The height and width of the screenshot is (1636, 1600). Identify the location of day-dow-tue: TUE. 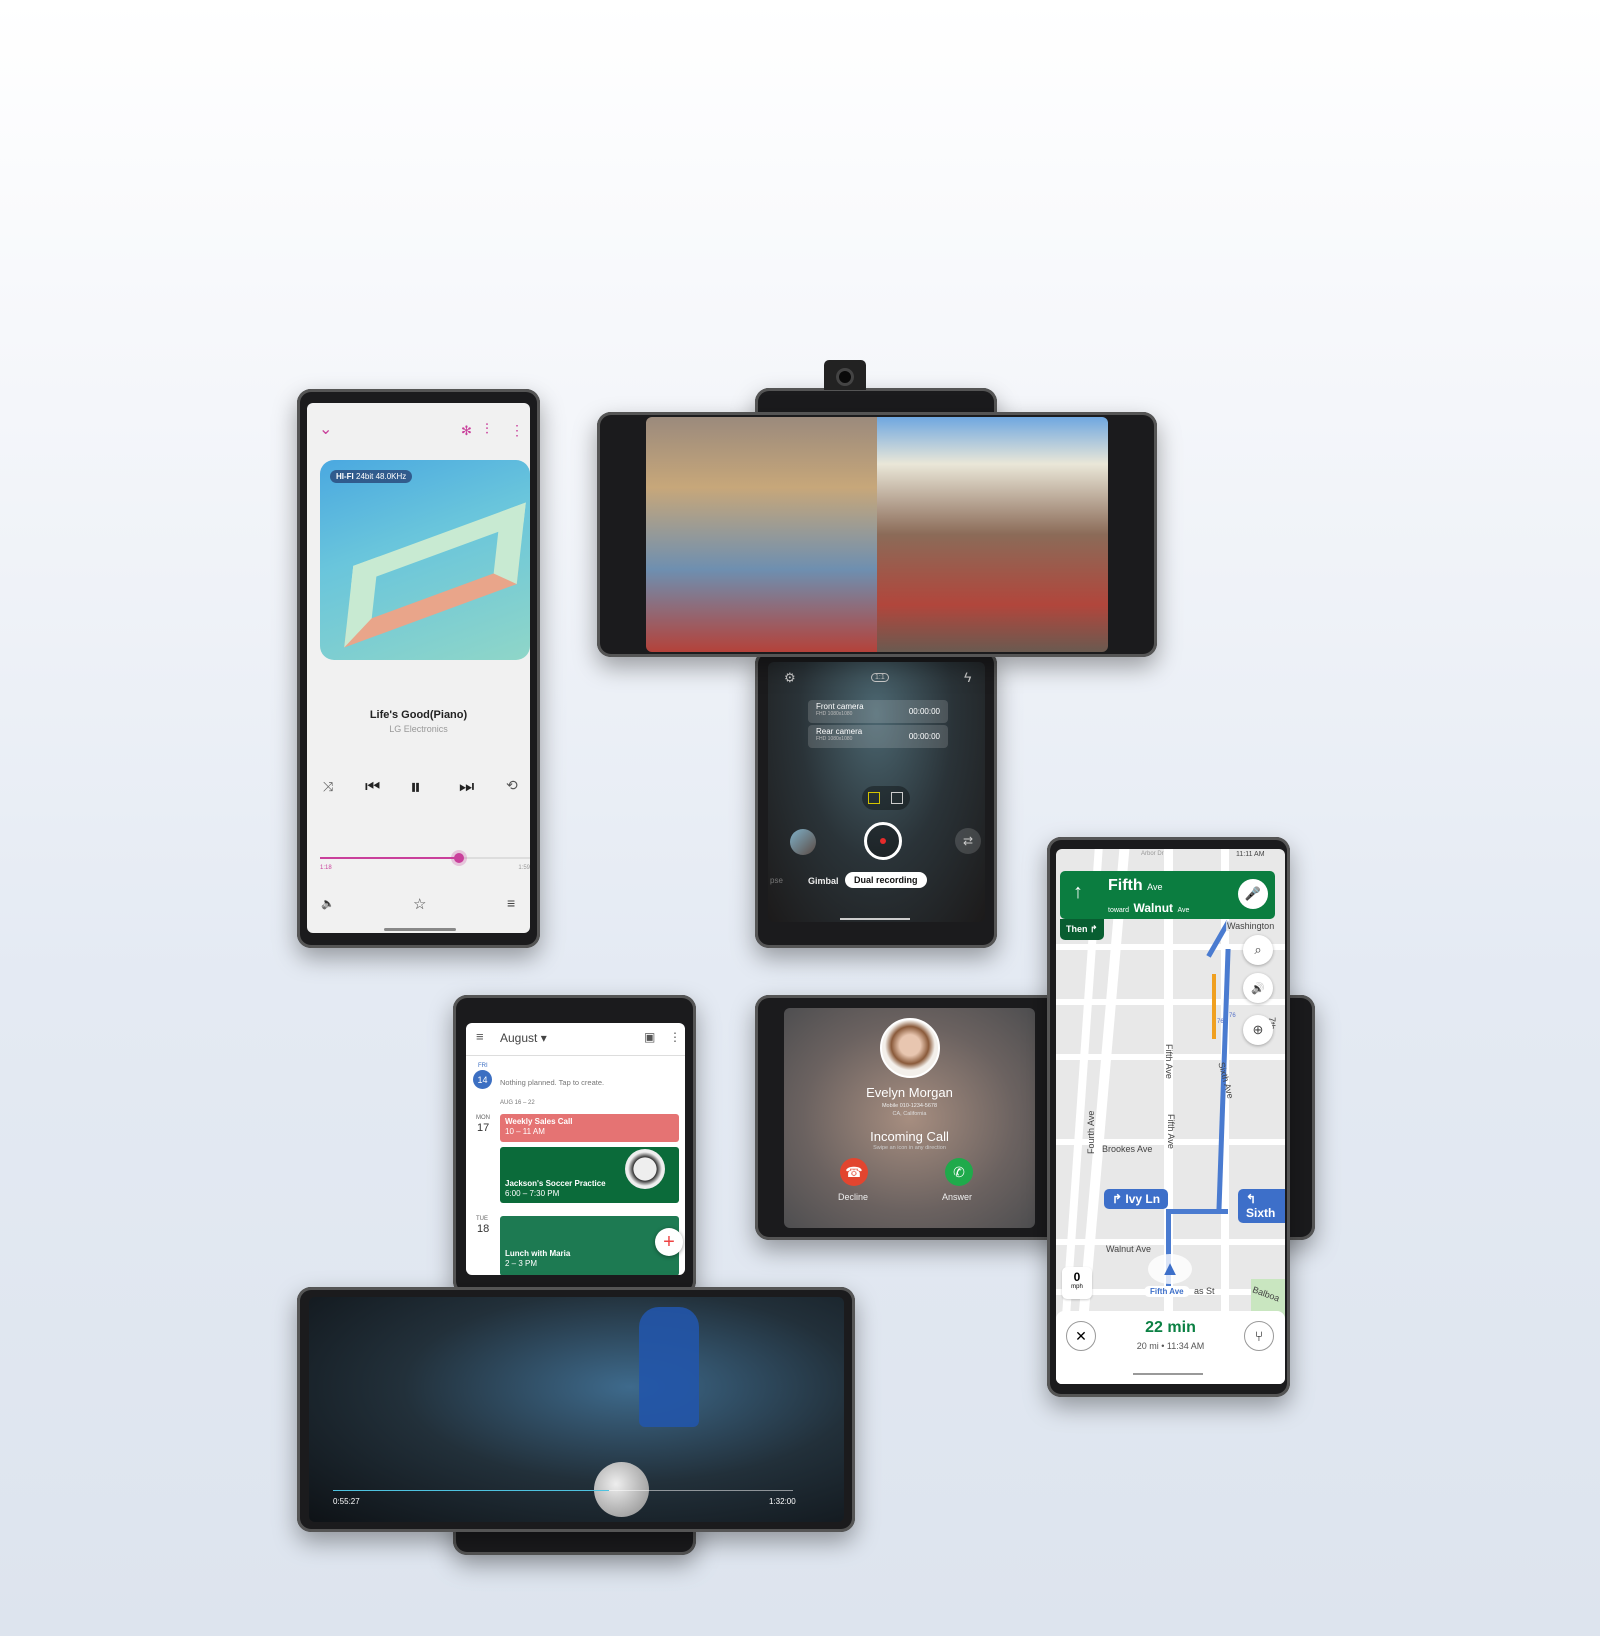
(482, 1219).